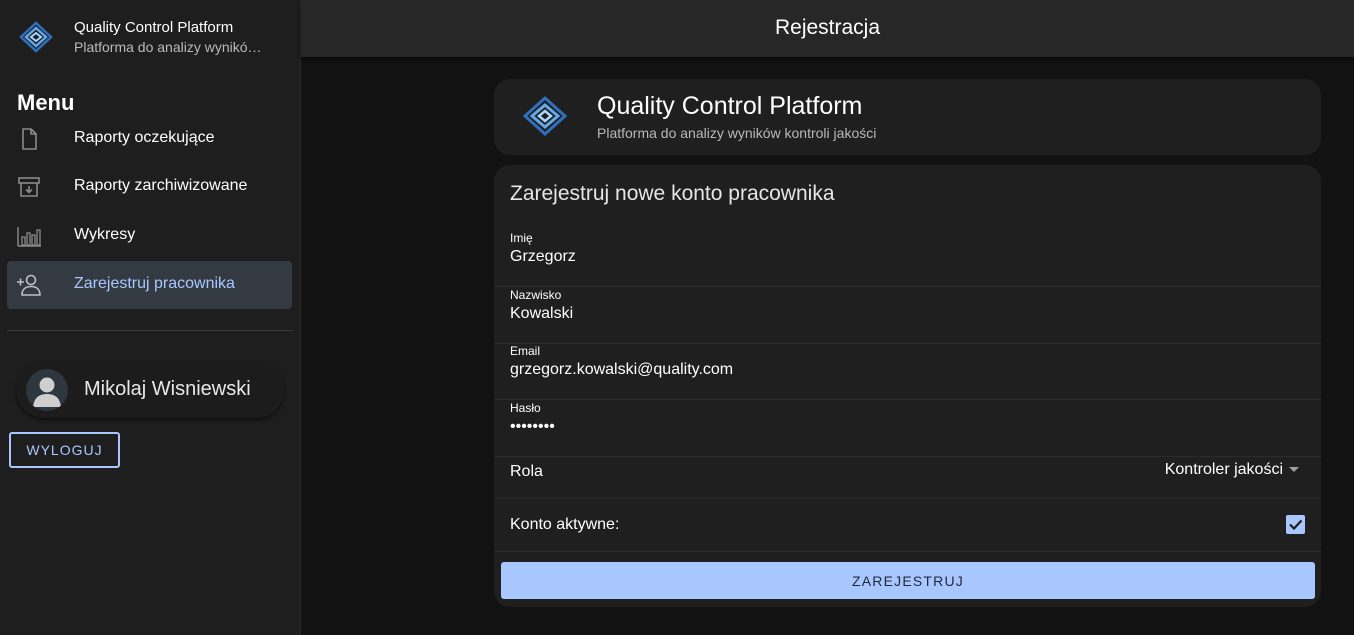 The height and width of the screenshot is (635, 1354). I want to click on sidebar-item-label: Zarejestruj pracownika, so click(154, 283).